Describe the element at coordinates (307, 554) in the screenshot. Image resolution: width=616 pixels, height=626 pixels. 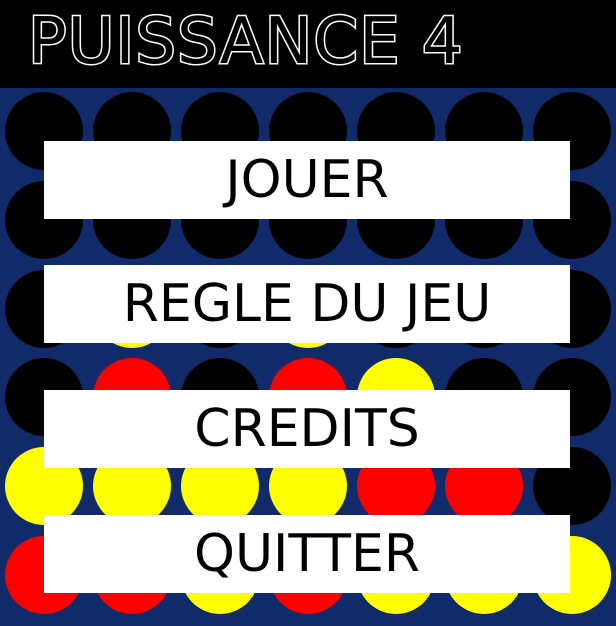
I see `quit-button: QUITTER` at that location.